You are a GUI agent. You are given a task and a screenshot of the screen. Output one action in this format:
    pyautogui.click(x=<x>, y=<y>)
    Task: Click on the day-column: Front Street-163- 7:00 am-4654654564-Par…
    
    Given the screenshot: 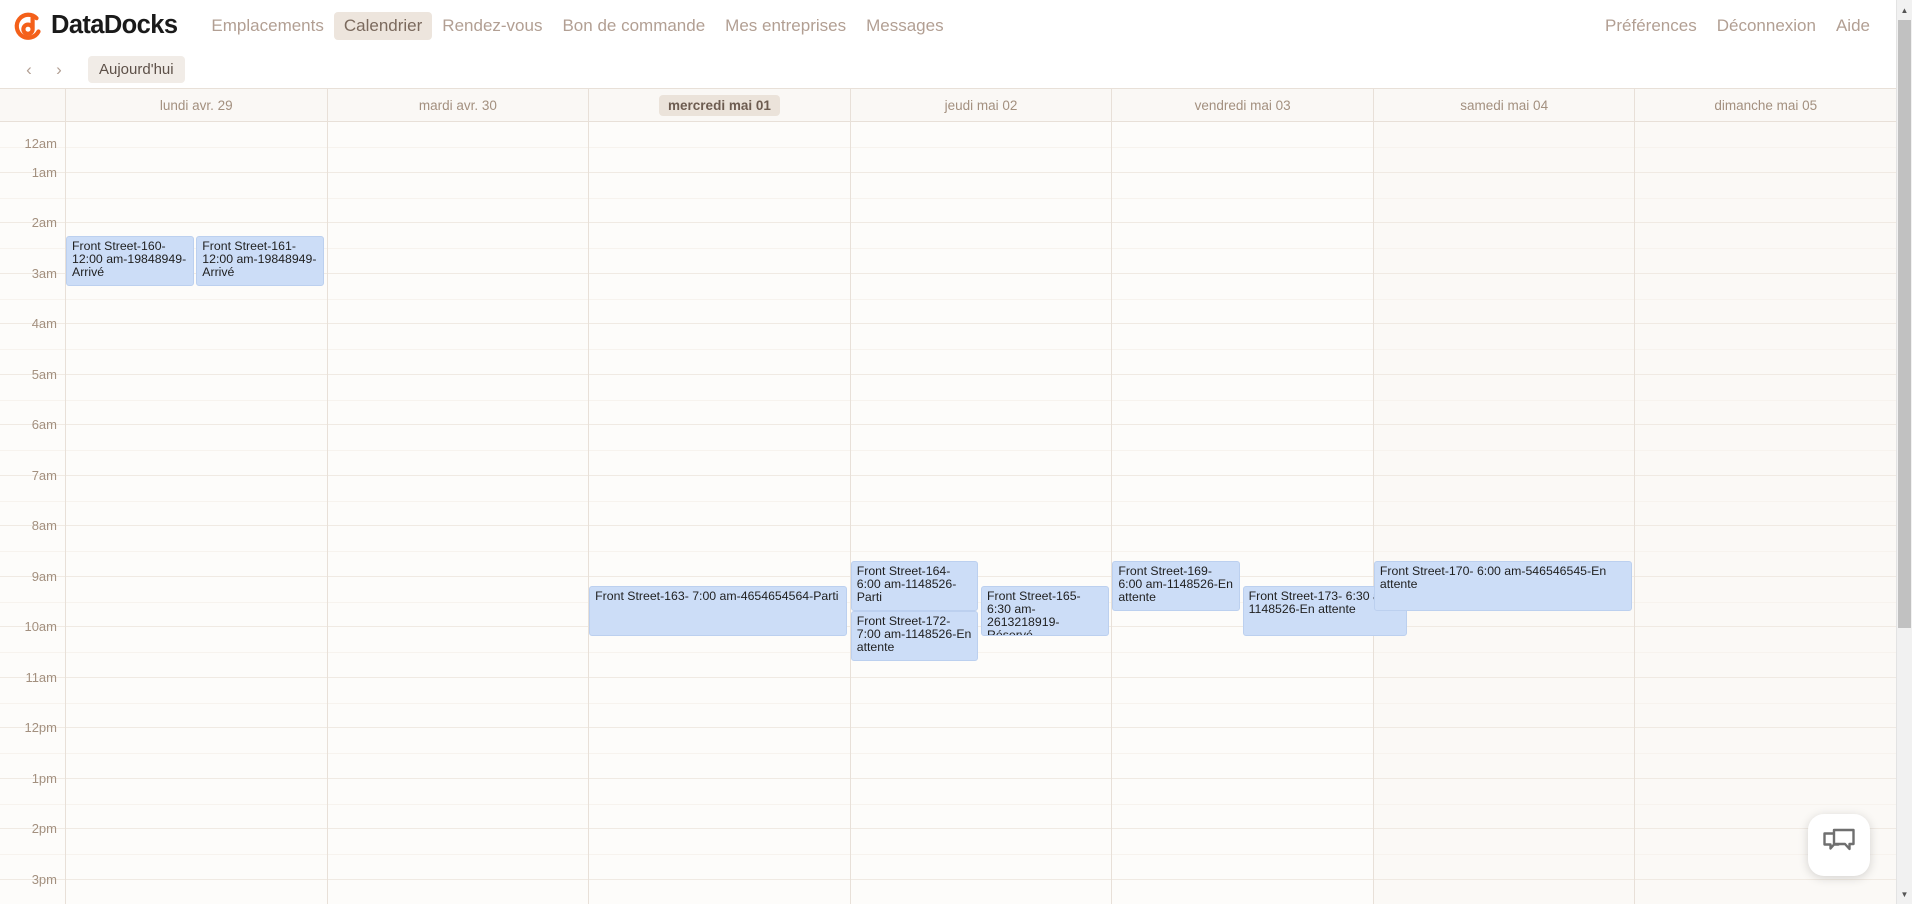 What is the action you would take?
    pyautogui.click(x=720, y=513)
    